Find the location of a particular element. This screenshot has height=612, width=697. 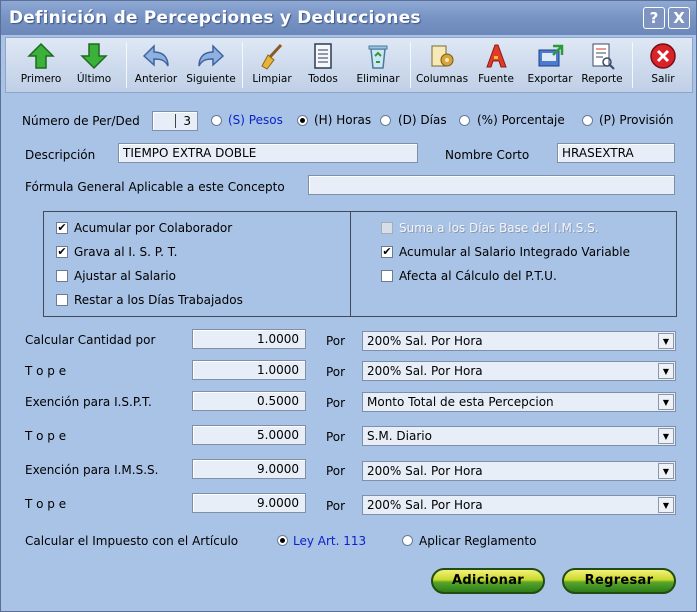

list-document-icon is located at coordinates (323, 56).